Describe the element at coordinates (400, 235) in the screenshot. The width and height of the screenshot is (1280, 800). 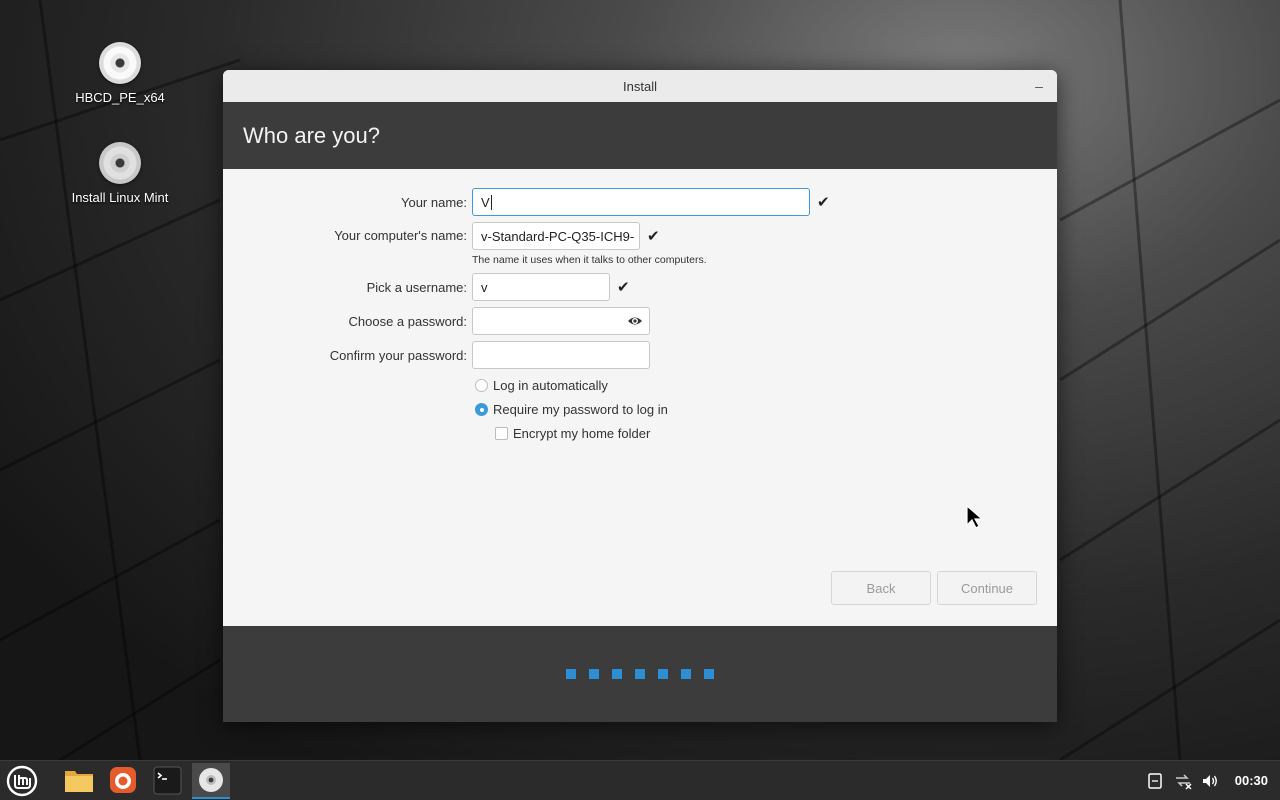
I see `computer-name-label: Your computer's name:` at that location.